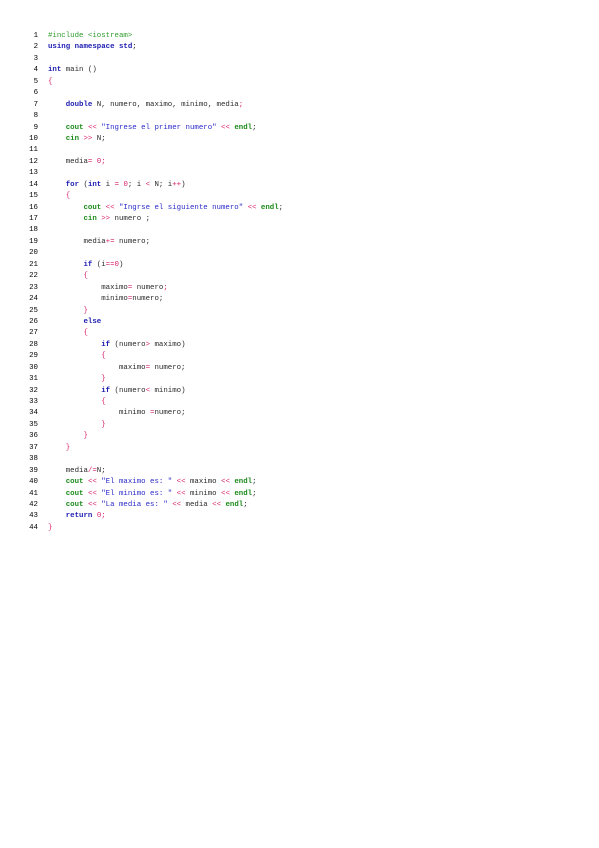 This screenshot has width=599, height=848. What do you see at coordinates (137, 482) in the screenshot?
I see `code-token: "El maximo es: "` at bounding box center [137, 482].